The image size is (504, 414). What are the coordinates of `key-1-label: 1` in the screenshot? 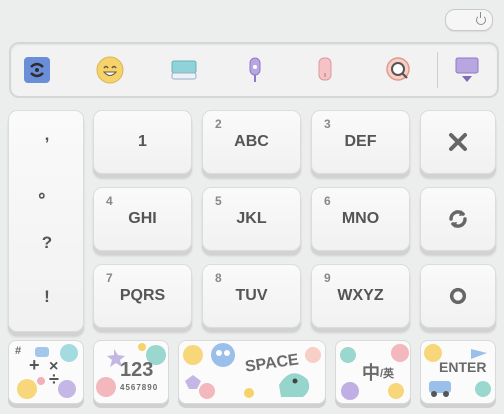 It's located at (142, 141).